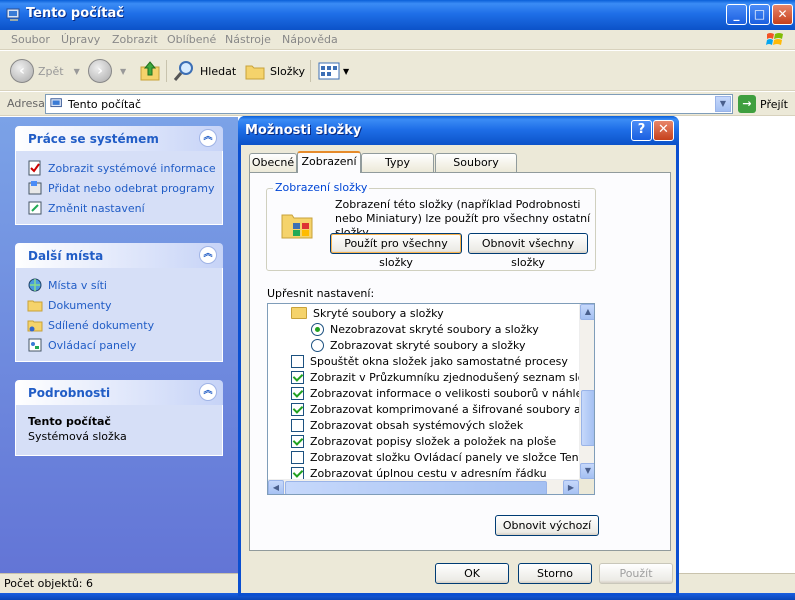  What do you see at coordinates (135, 39) in the screenshot?
I see `menu-view: Zobrazit` at bounding box center [135, 39].